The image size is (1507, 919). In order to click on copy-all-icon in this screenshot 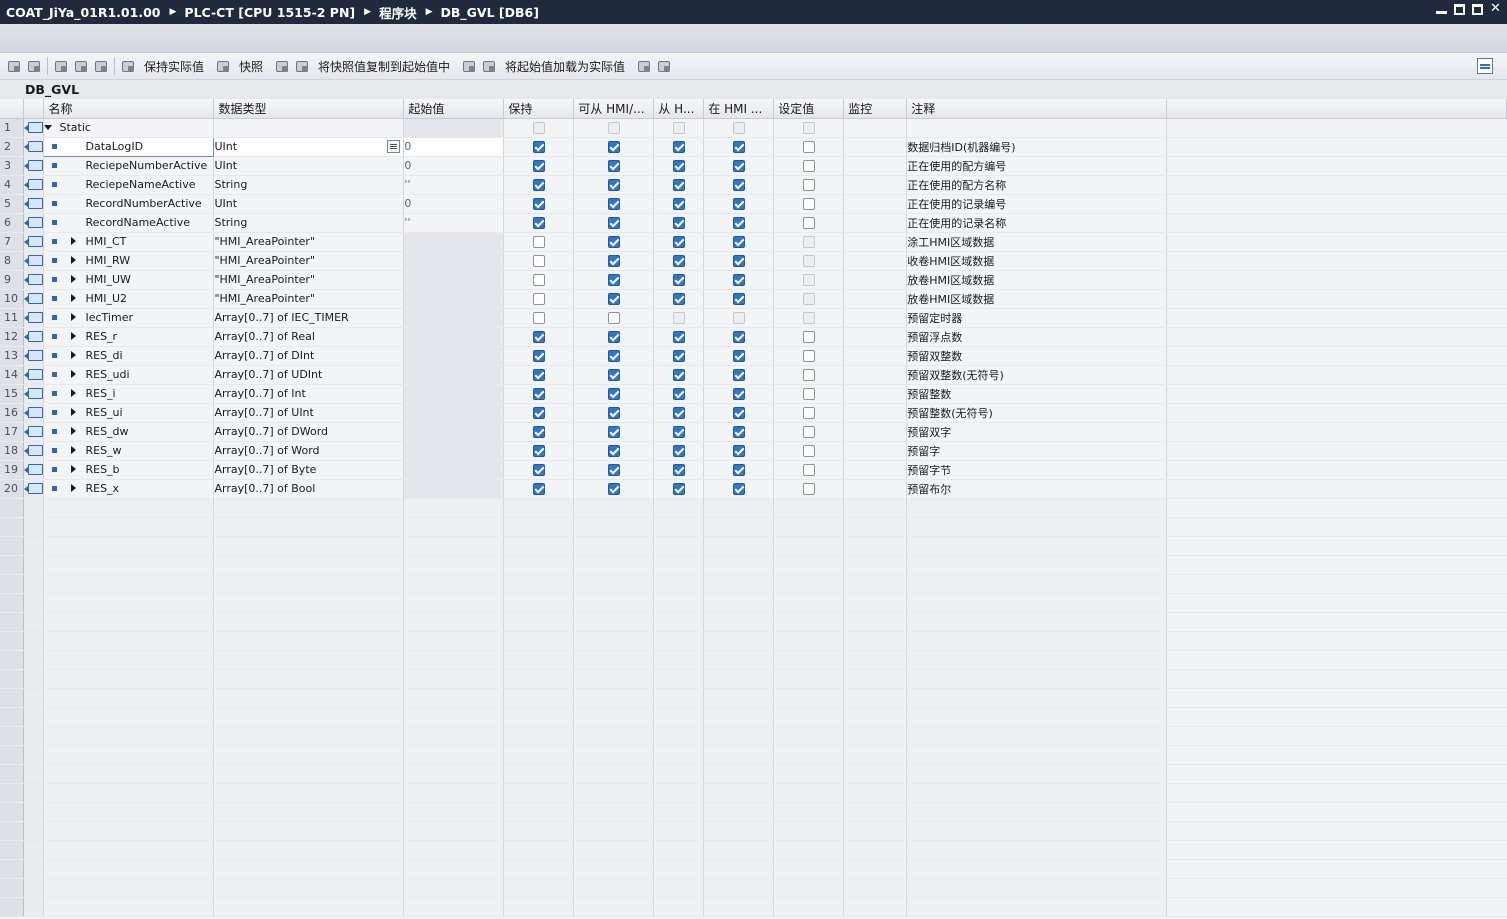, I will do `click(302, 66)`.